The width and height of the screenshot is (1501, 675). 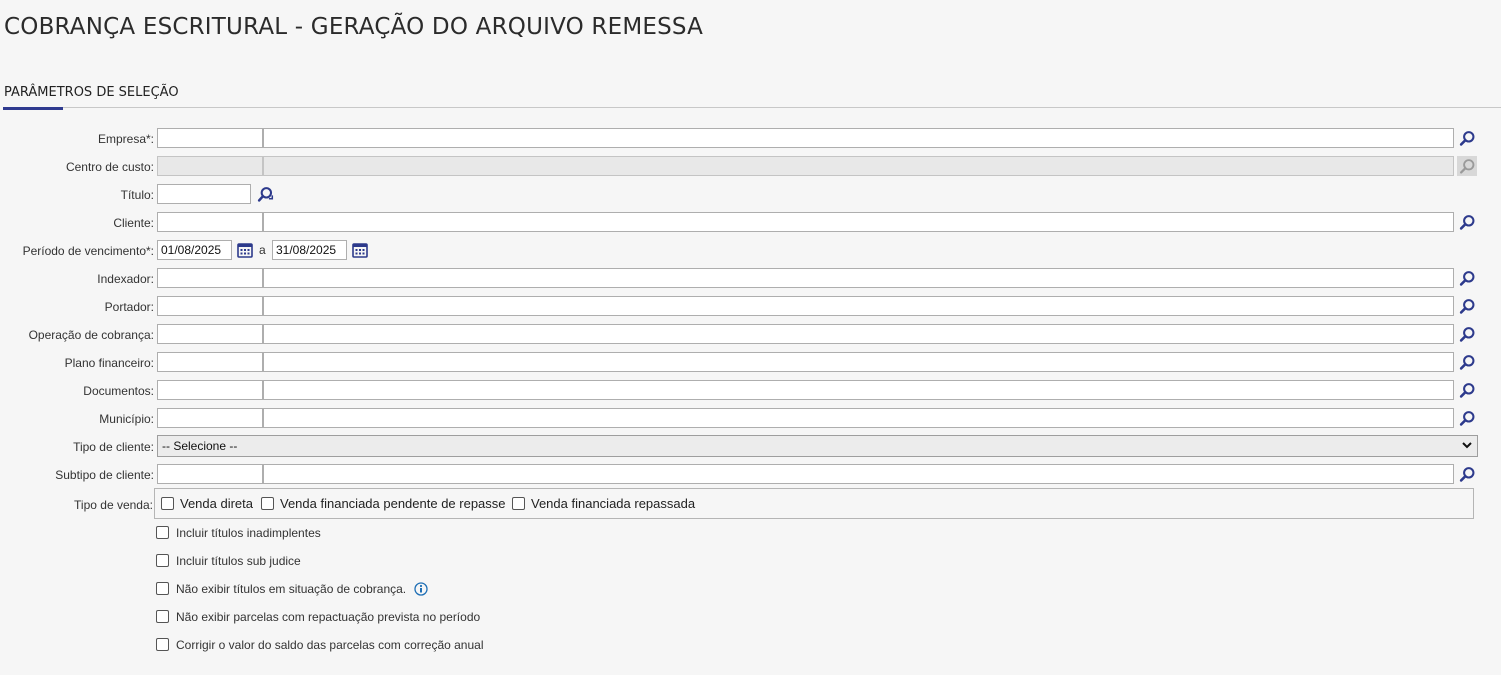 I want to click on periodo-start-input, so click(x=194, y=250).